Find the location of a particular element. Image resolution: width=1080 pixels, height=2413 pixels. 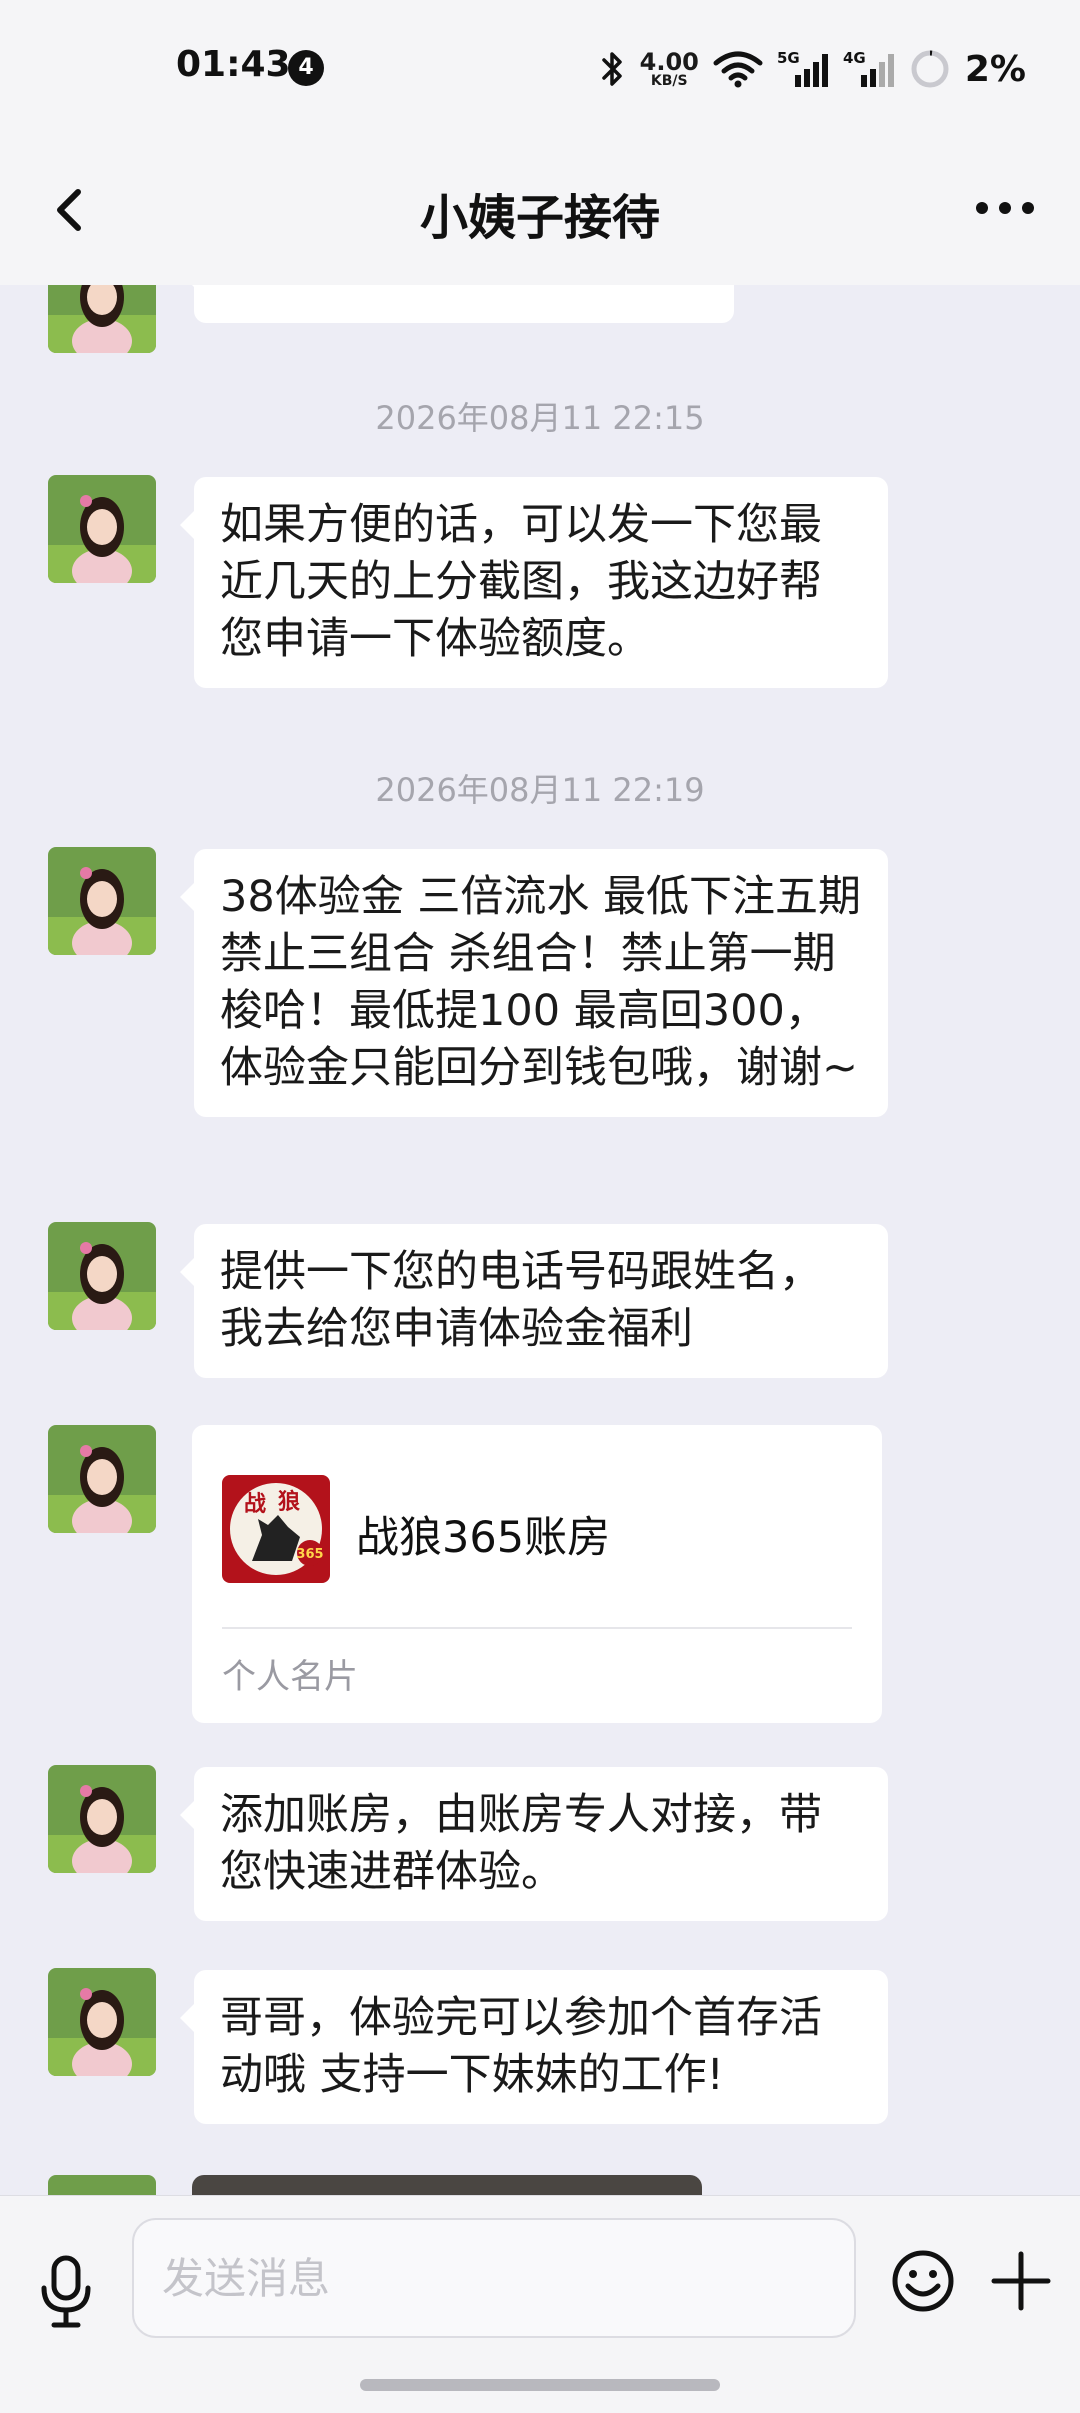

signal-4g-label: 4G is located at coordinates (854, 58).